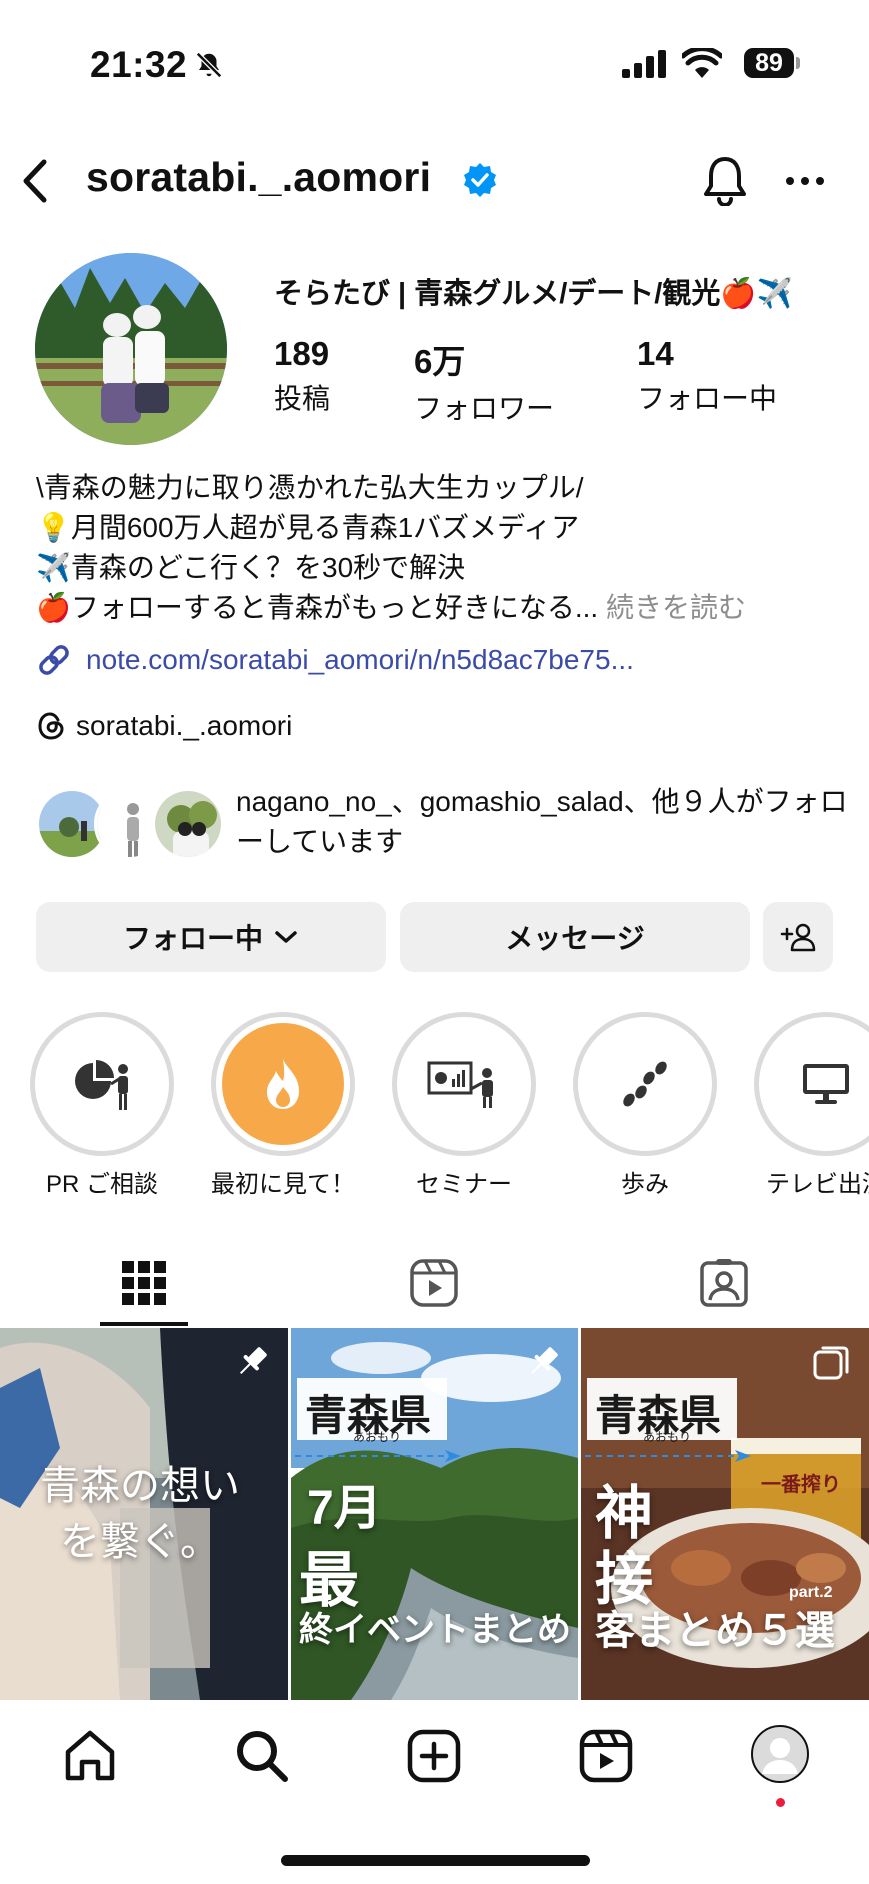  Describe the element at coordinates (817, 1184) in the screenshot. I see `highlight-label: テレビ出演` at that location.